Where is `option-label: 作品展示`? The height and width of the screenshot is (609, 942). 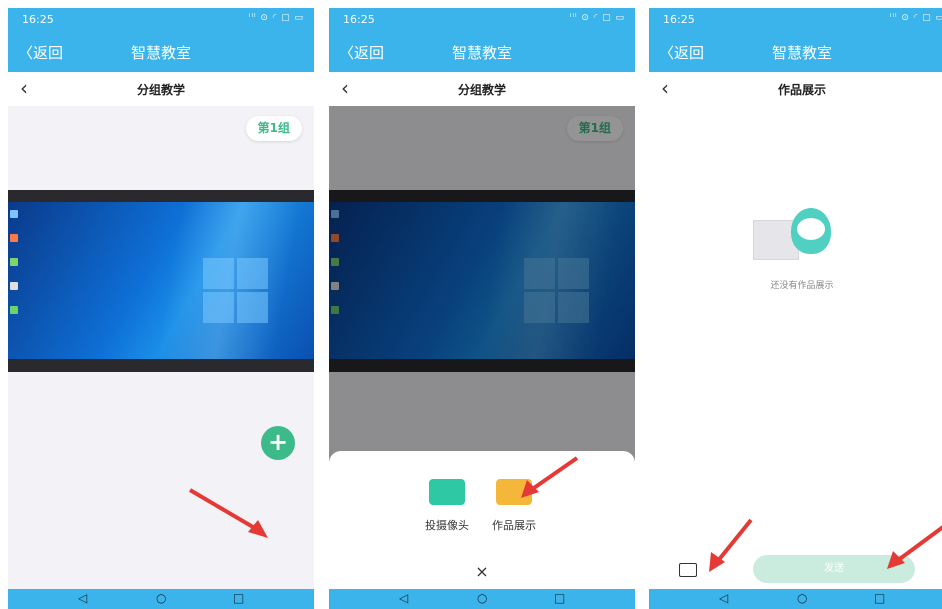
option-label: 作品展示 is located at coordinates (514, 525).